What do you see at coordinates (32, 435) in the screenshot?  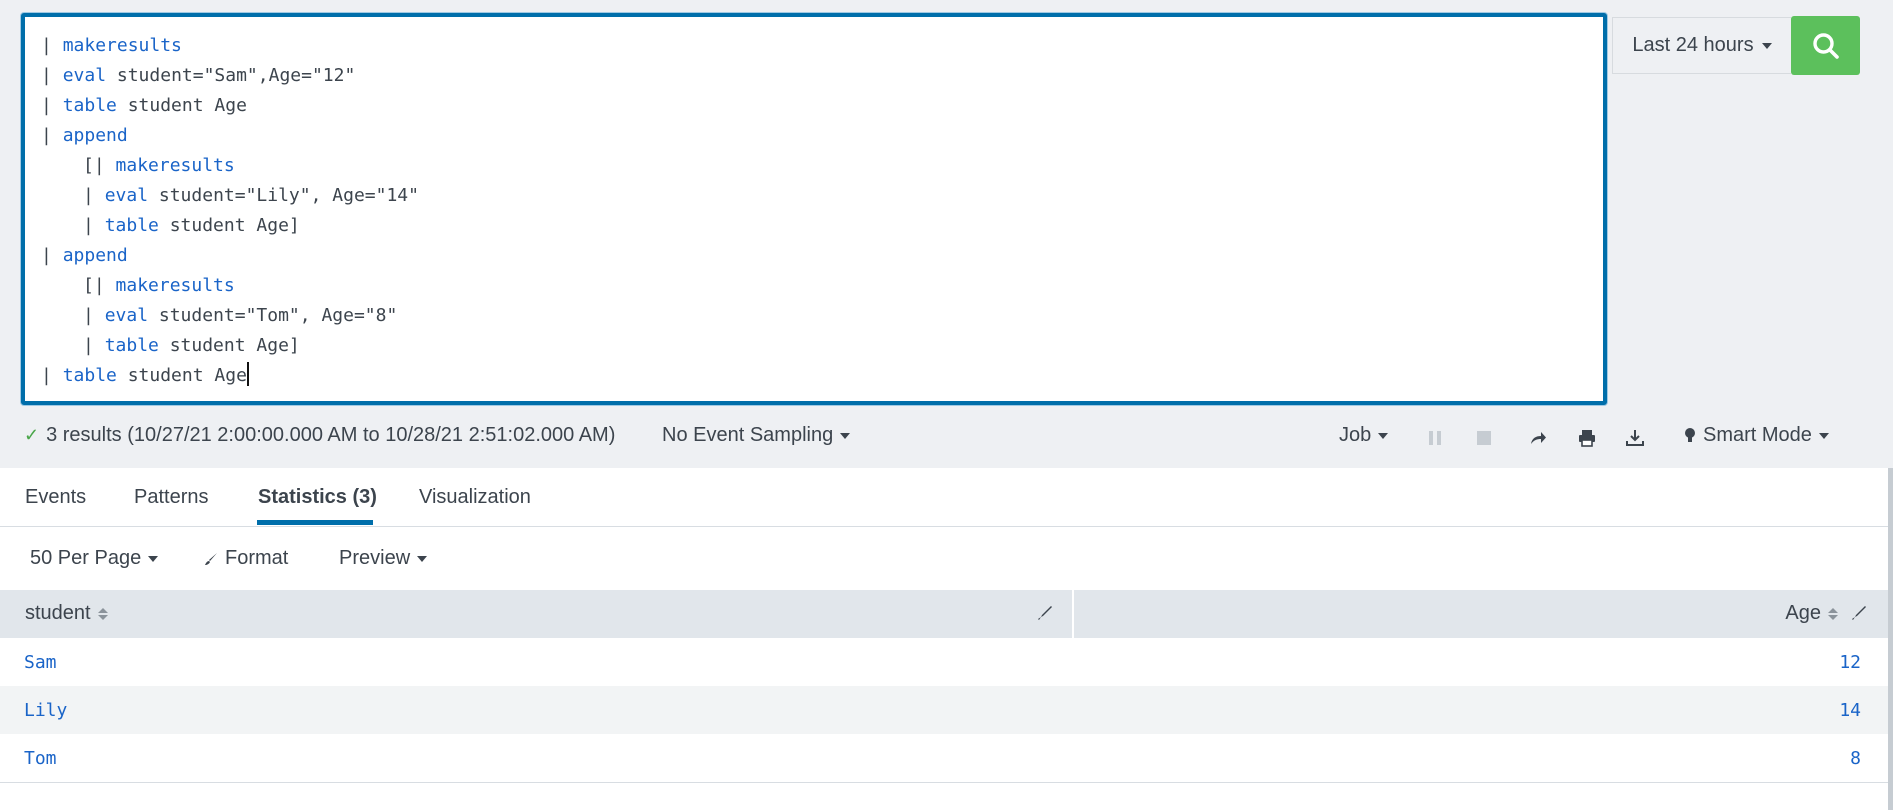 I see `checkmark-icon: ✓` at bounding box center [32, 435].